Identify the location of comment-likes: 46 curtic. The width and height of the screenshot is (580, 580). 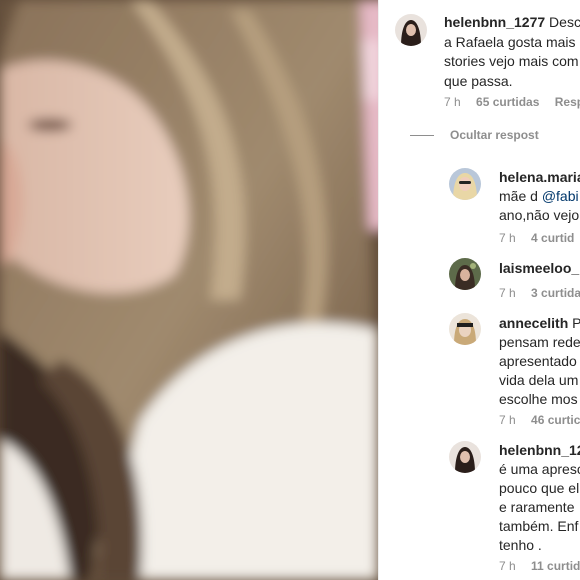
(555, 420).